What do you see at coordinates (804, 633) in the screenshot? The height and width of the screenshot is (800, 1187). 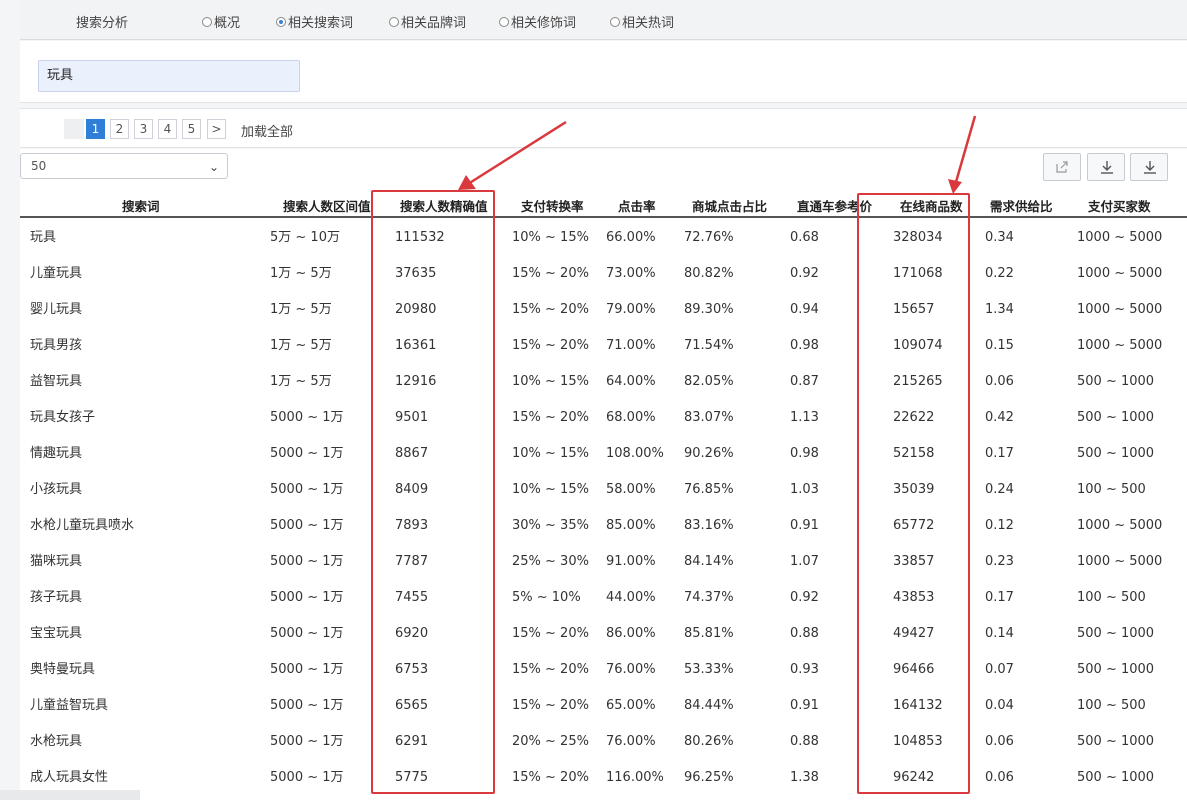 I see `table-cell: 0.88` at bounding box center [804, 633].